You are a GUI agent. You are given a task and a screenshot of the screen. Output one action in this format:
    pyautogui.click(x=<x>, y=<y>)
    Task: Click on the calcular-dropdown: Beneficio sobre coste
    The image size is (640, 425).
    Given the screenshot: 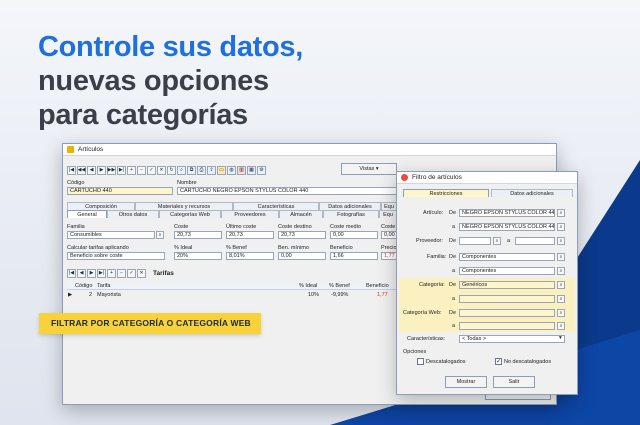 What is the action you would take?
    pyautogui.click(x=116, y=256)
    